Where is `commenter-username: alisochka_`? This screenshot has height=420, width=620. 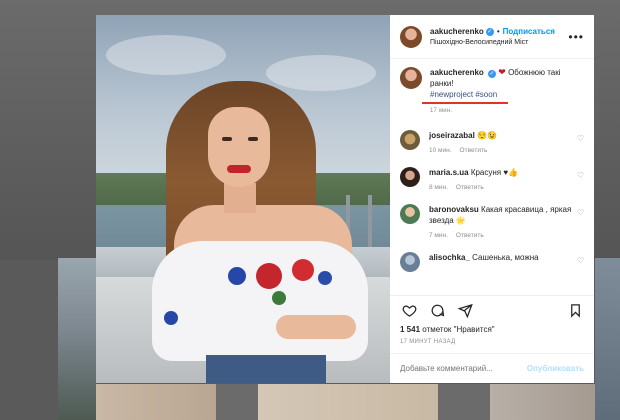
commenter-username: alisochka_ is located at coordinates (449, 257).